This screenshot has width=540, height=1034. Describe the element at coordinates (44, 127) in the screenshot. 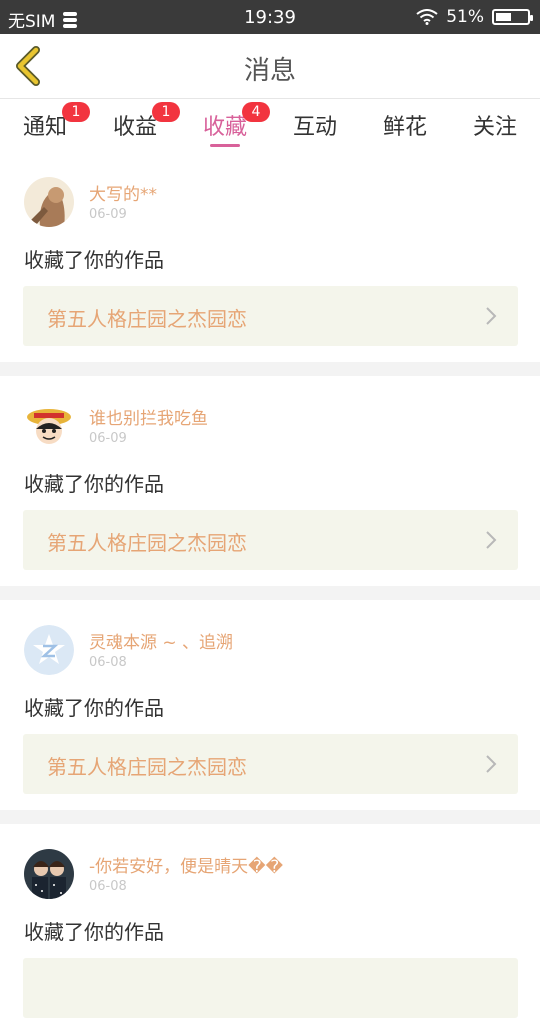

I see `tab-label: 通知` at that location.